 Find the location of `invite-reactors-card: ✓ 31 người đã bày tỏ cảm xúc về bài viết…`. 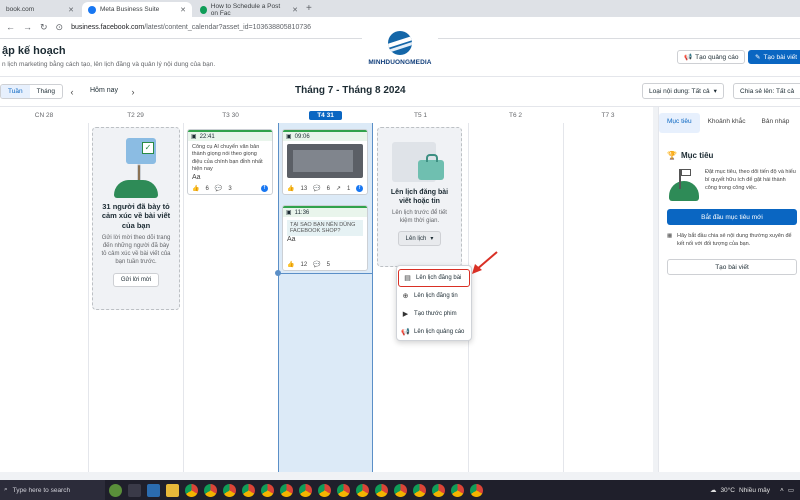

invite-reactors-card: ✓ 31 người đã bày tỏ cảm xúc về bài viết… is located at coordinates (136, 218).